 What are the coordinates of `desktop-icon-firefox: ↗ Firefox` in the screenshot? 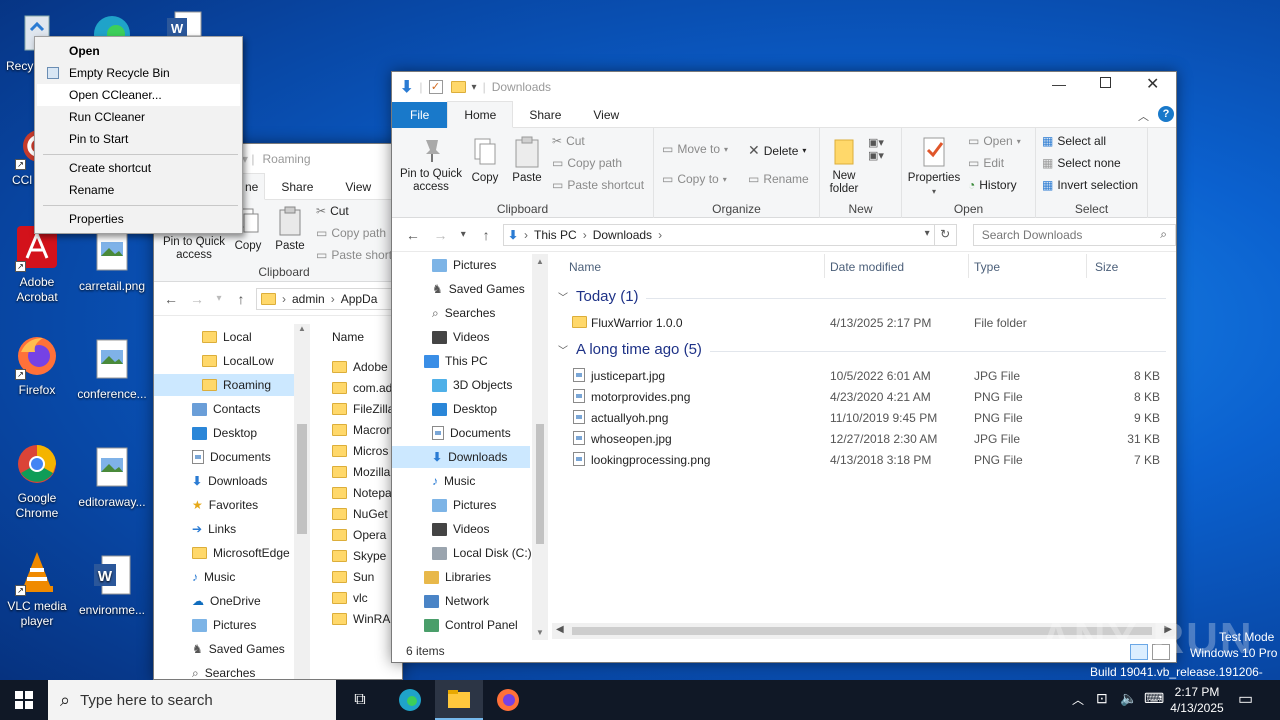 It's located at (37, 365).